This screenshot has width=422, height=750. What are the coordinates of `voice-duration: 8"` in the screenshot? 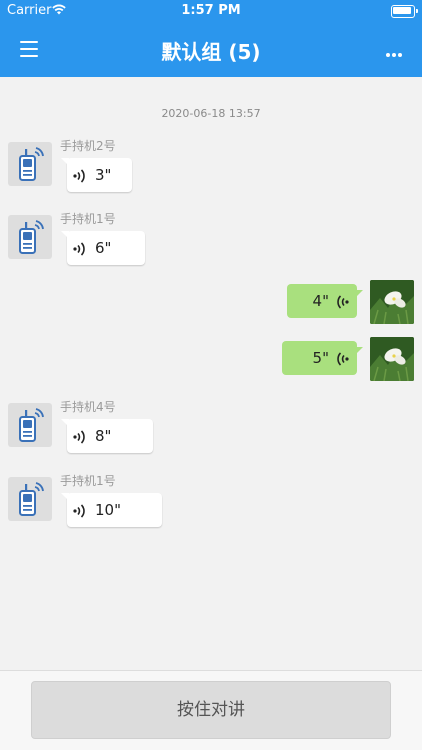 It's located at (103, 436).